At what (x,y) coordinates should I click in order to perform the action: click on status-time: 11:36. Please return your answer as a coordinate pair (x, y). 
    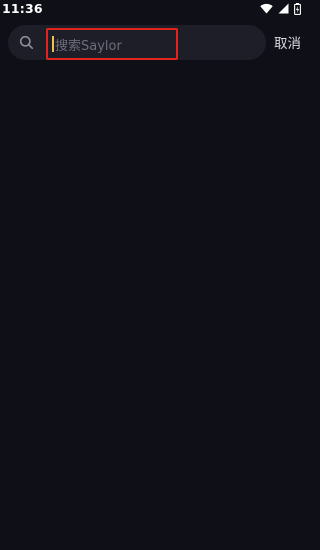
    Looking at the image, I should click on (22, 8).